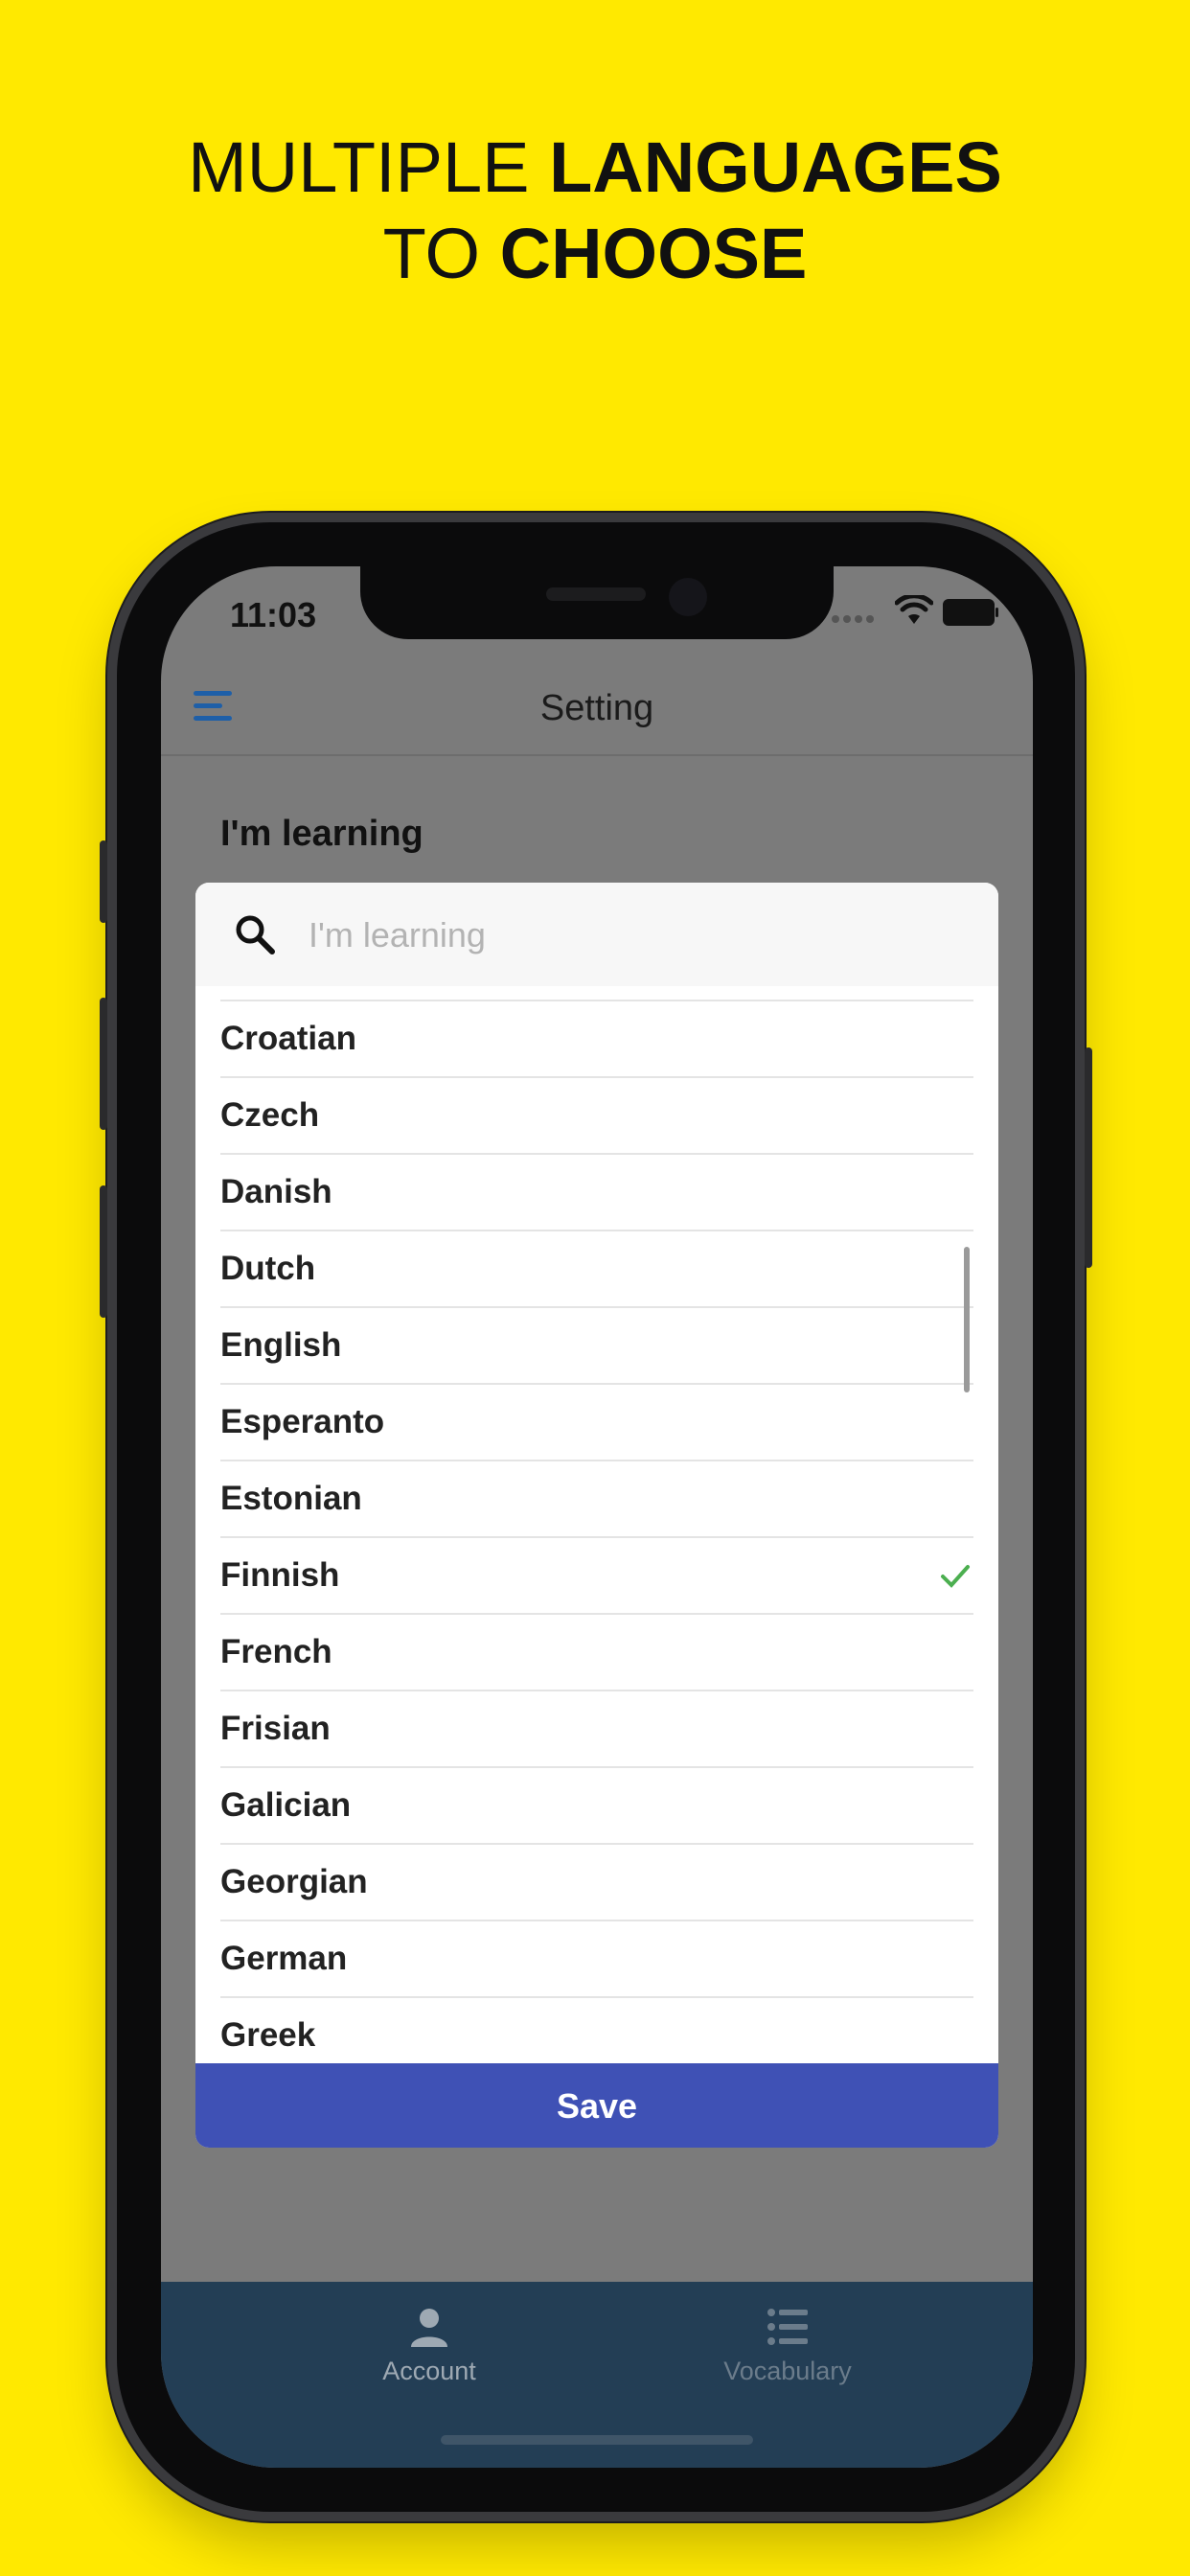 Image resolution: width=1190 pixels, height=2576 pixels. I want to click on mute-switch, so click(103, 881).